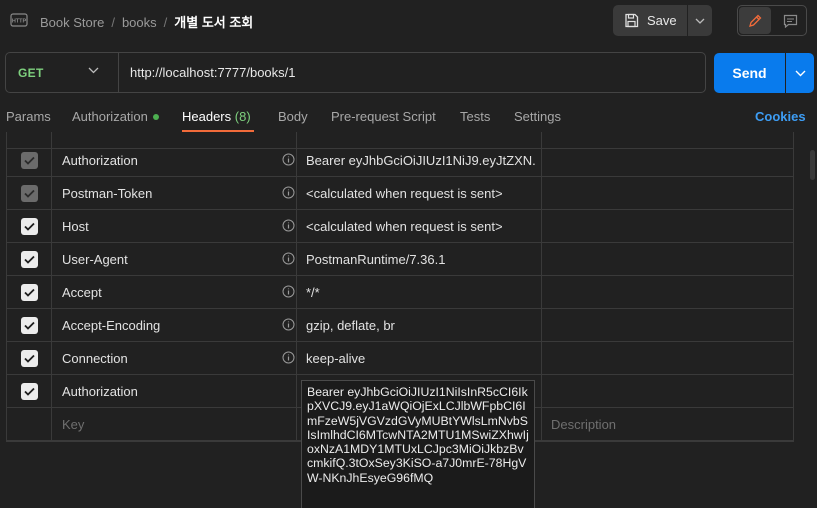 The image size is (817, 508). I want to click on save-label: Save, so click(662, 20).